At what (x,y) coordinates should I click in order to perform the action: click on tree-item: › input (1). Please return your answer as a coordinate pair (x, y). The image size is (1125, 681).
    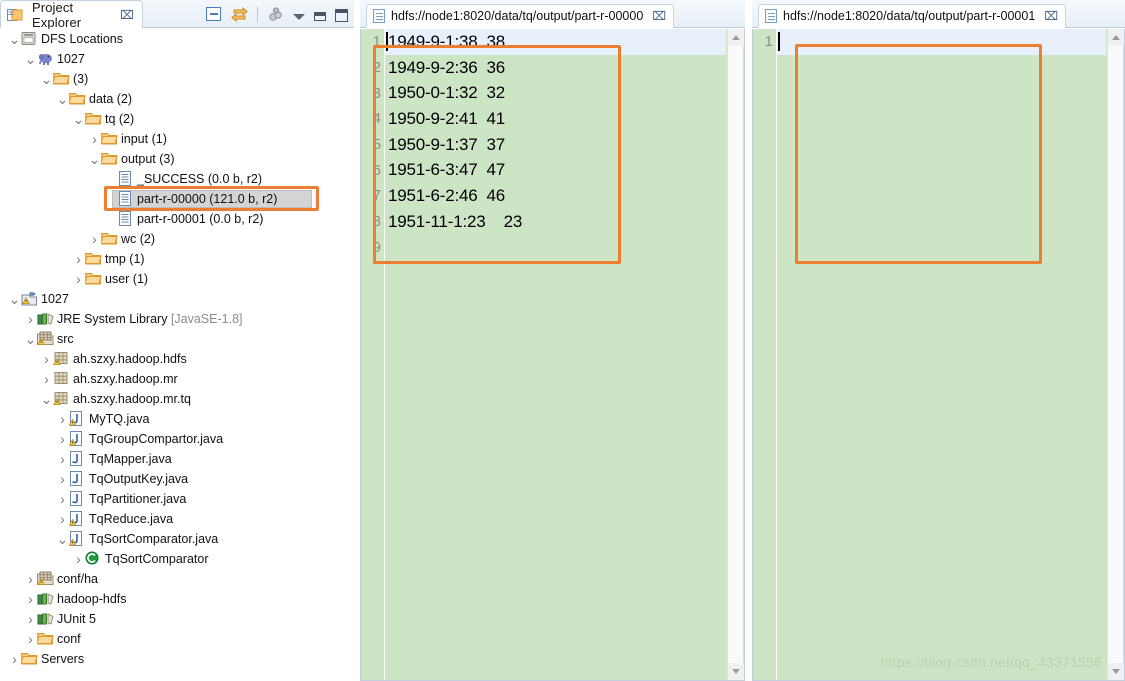
    Looking at the image, I should click on (177, 139).